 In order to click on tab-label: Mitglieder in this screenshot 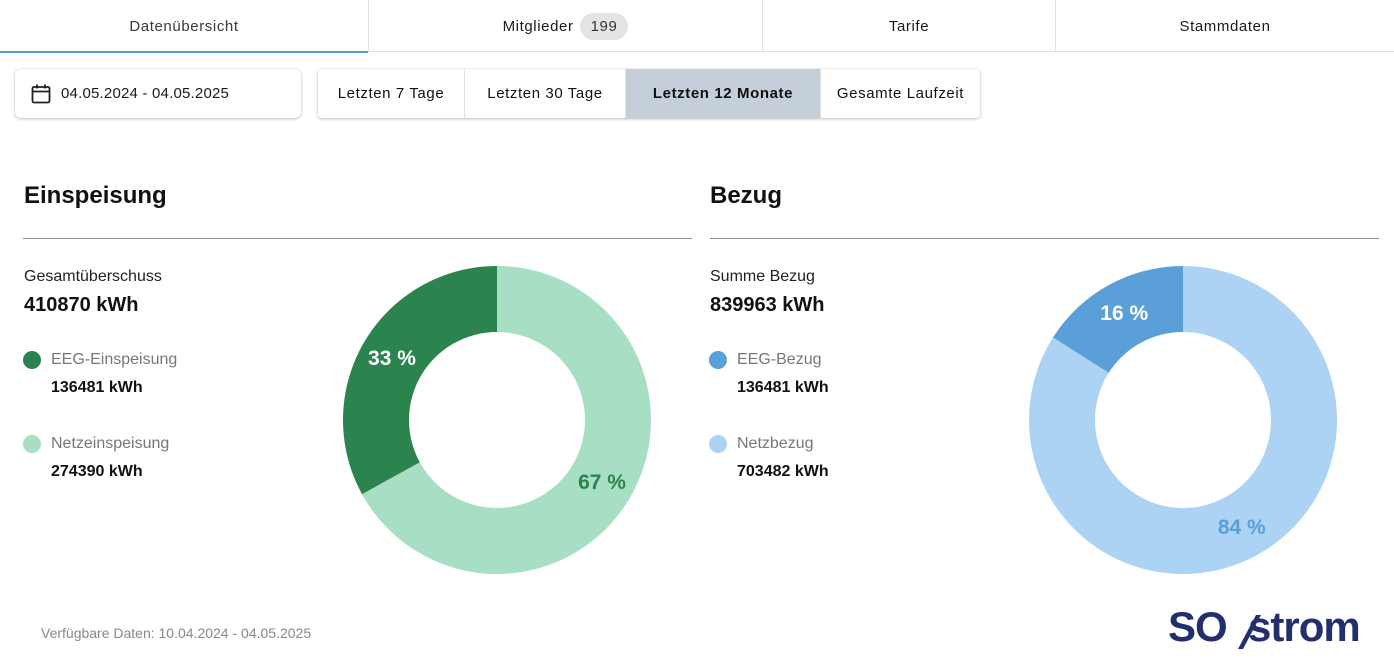, I will do `click(538, 26)`.